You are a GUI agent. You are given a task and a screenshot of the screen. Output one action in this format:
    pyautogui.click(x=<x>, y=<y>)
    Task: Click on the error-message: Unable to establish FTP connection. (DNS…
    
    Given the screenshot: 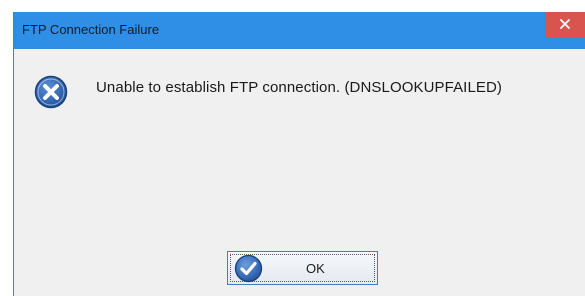 What is the action you would take?
    pyautogui.click(x=299, y=87)
    